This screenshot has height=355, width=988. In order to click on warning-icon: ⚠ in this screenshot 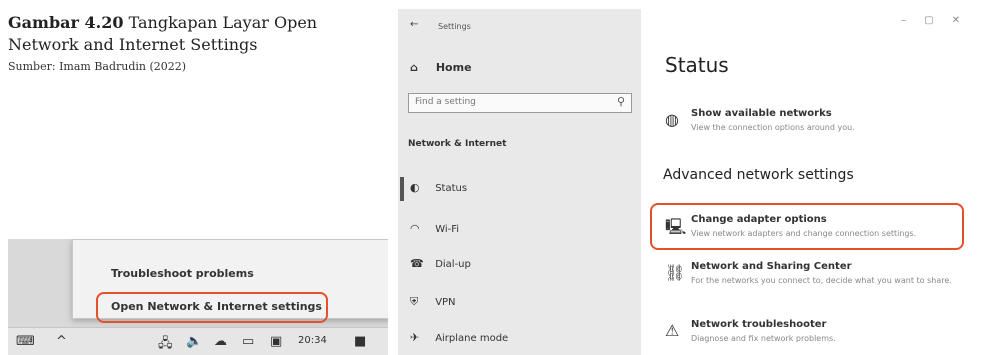, I will do `click(672, 330)`.